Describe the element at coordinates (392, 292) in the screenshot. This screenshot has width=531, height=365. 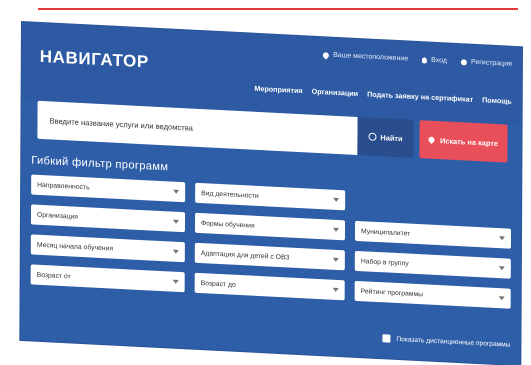
I see `field-label: Рейтинг программы` at that location.